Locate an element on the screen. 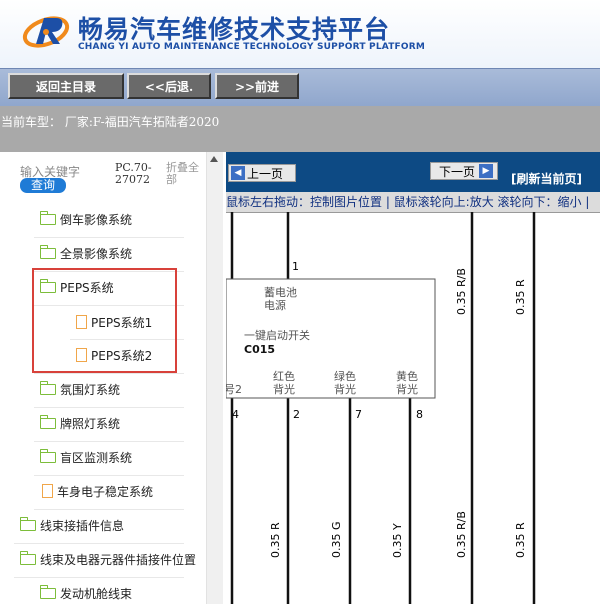 This screenshot has width=600, height=604. box-label: 电源 is located at coordinates (275, 305).